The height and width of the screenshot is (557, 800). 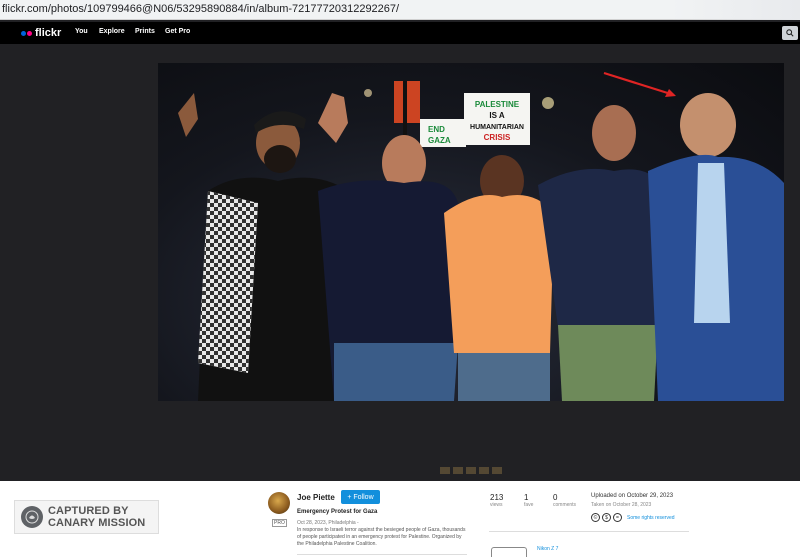 What do you see at coordinates (32, 517) in the screenshot?
I see `canary-seal-icon` at bounding box center [32, 517].